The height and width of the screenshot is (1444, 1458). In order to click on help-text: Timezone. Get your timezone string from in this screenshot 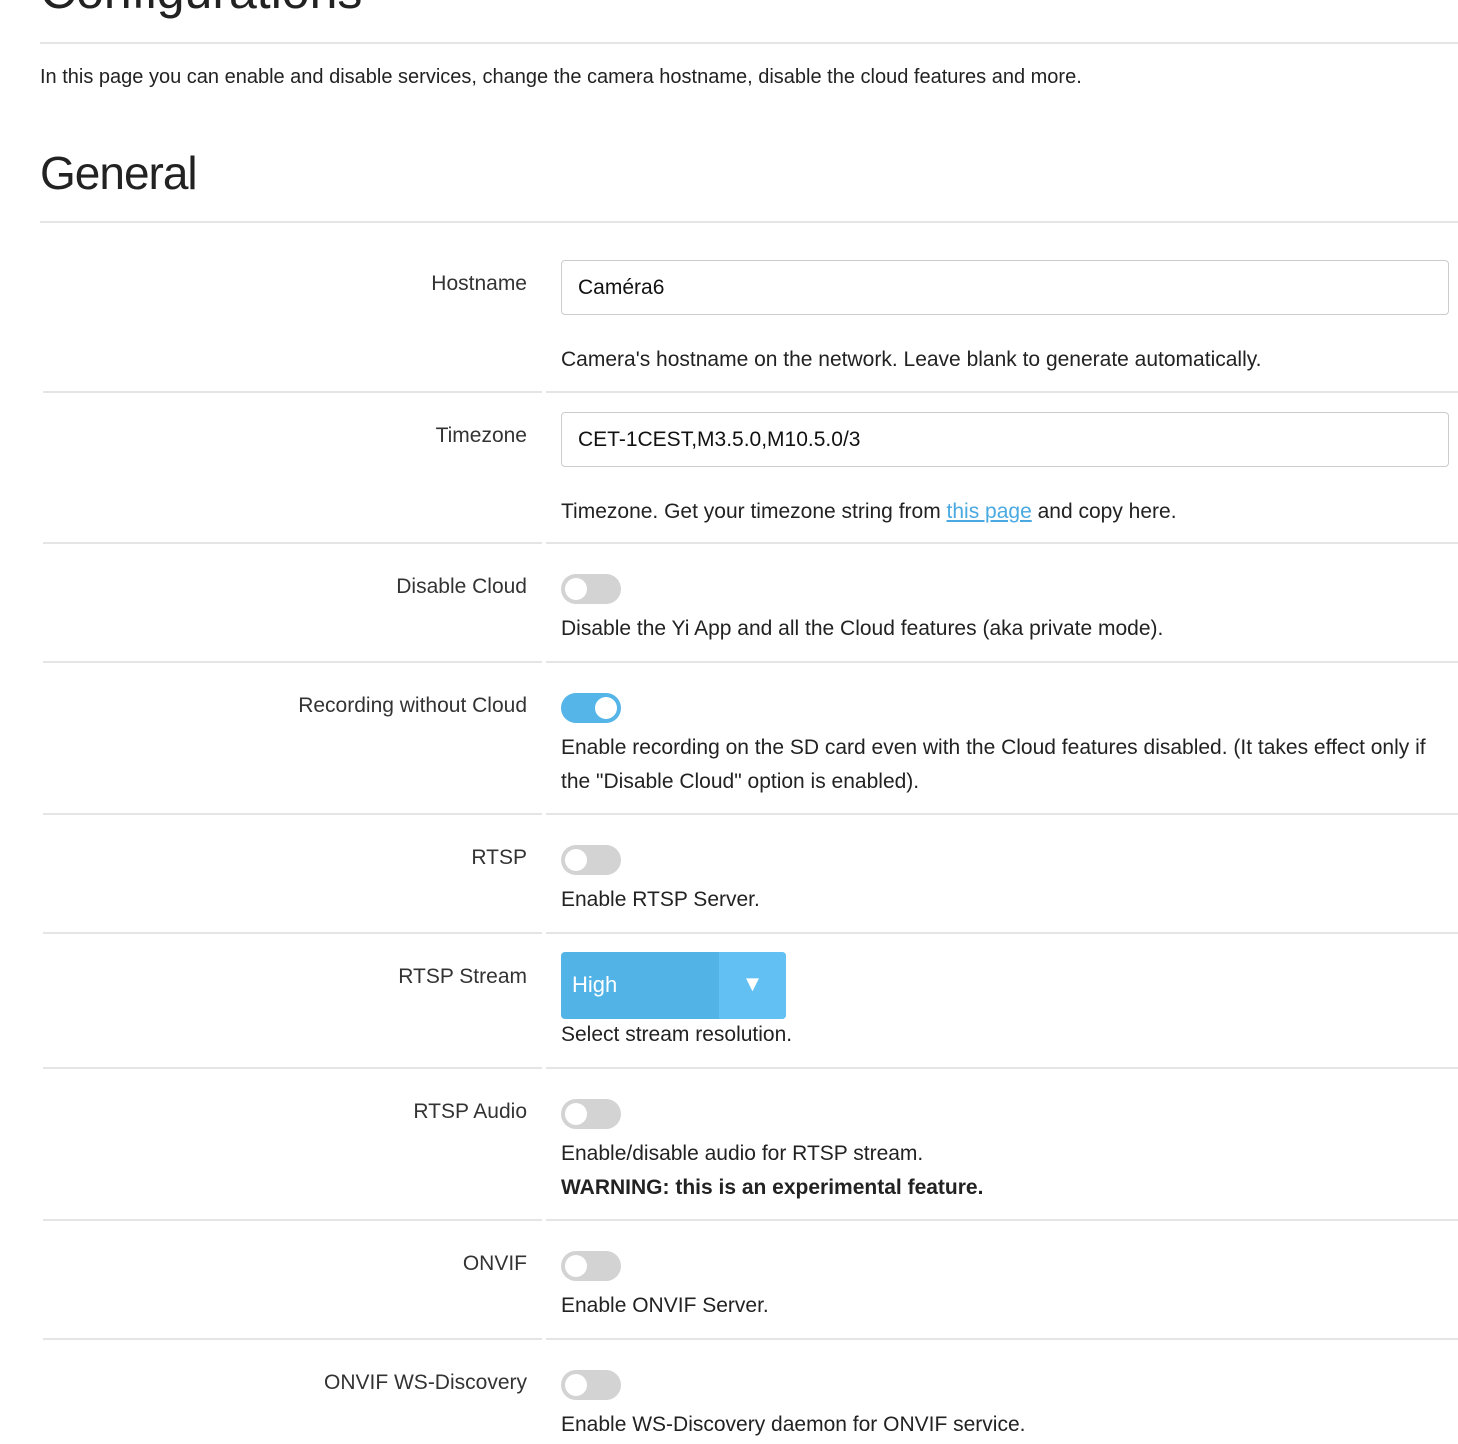, I will do `click(754, 511)`.